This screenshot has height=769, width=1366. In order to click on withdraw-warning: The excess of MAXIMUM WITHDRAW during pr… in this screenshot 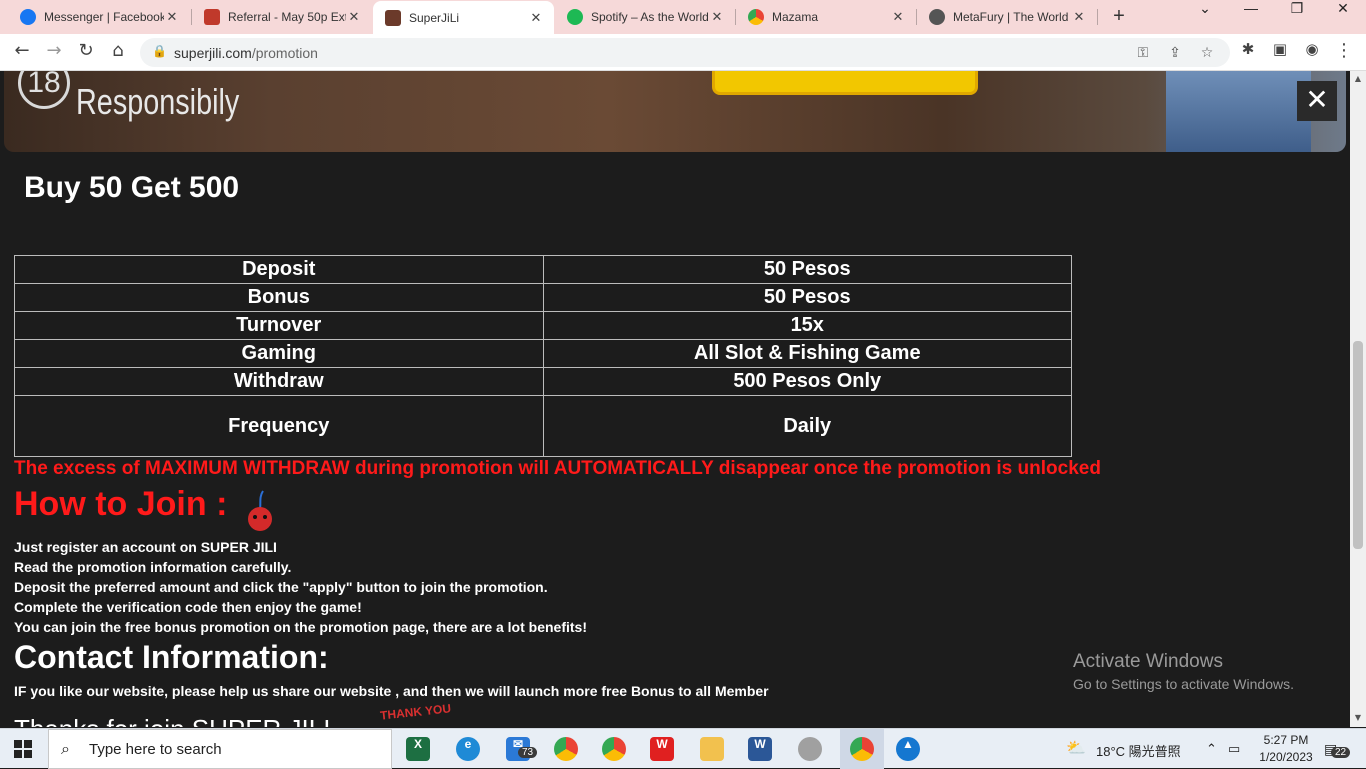, I will do `click(557, 468)`.